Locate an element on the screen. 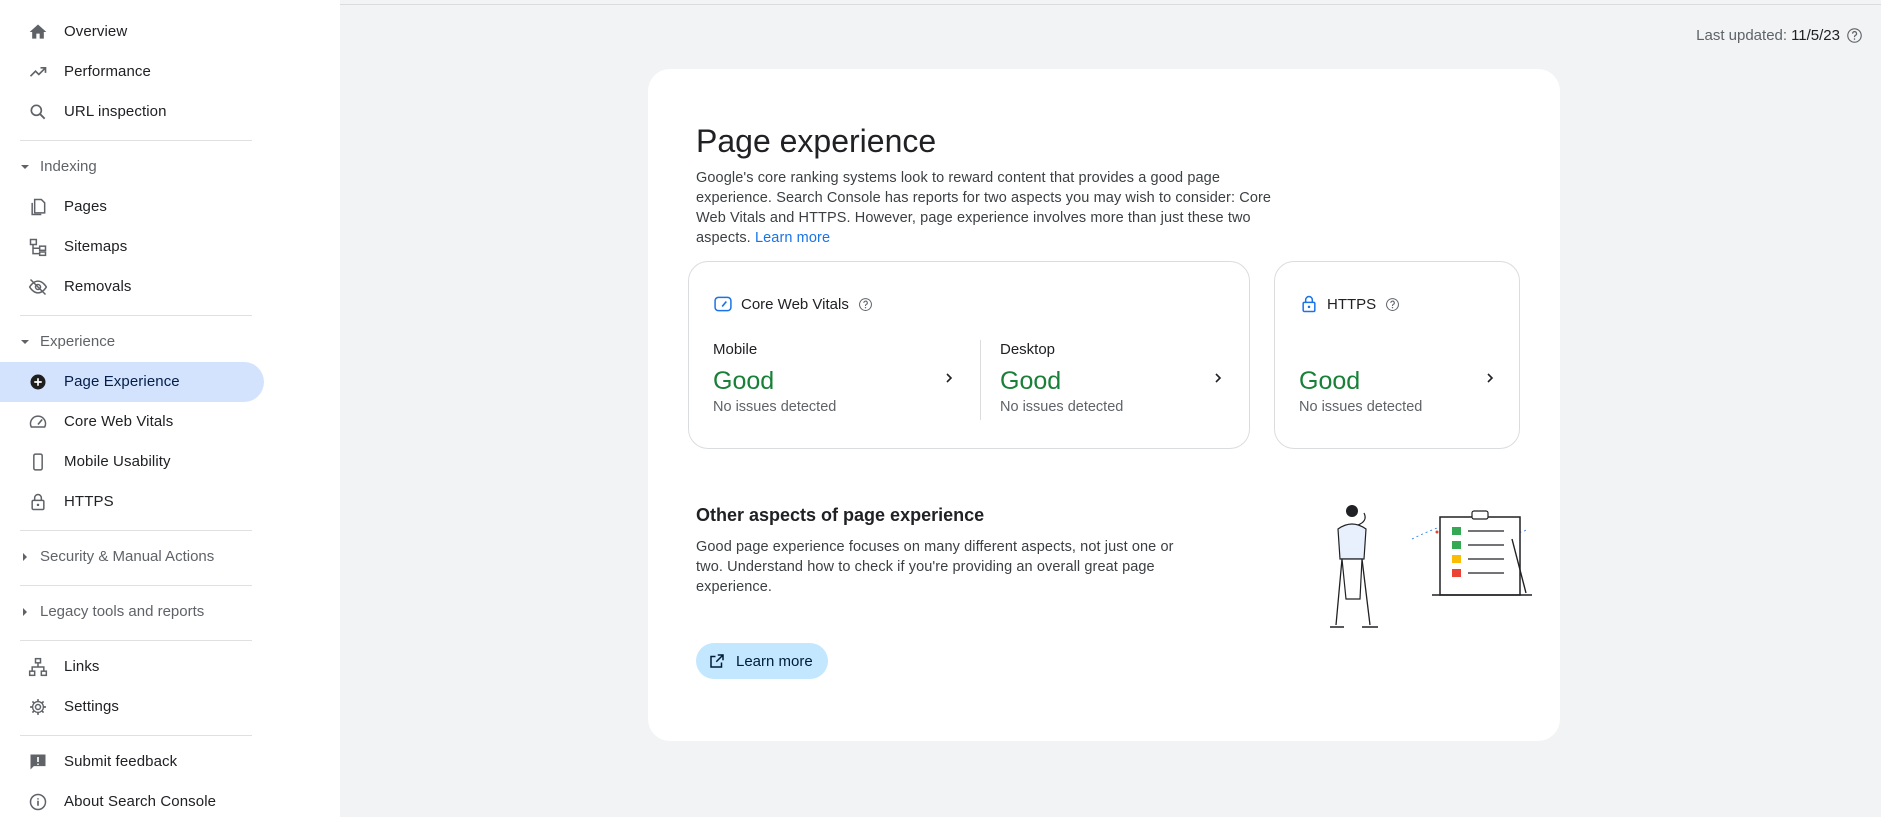 The height and width of the screenshot is (817, 1881). info-icon is located at coordinates (38, 802).